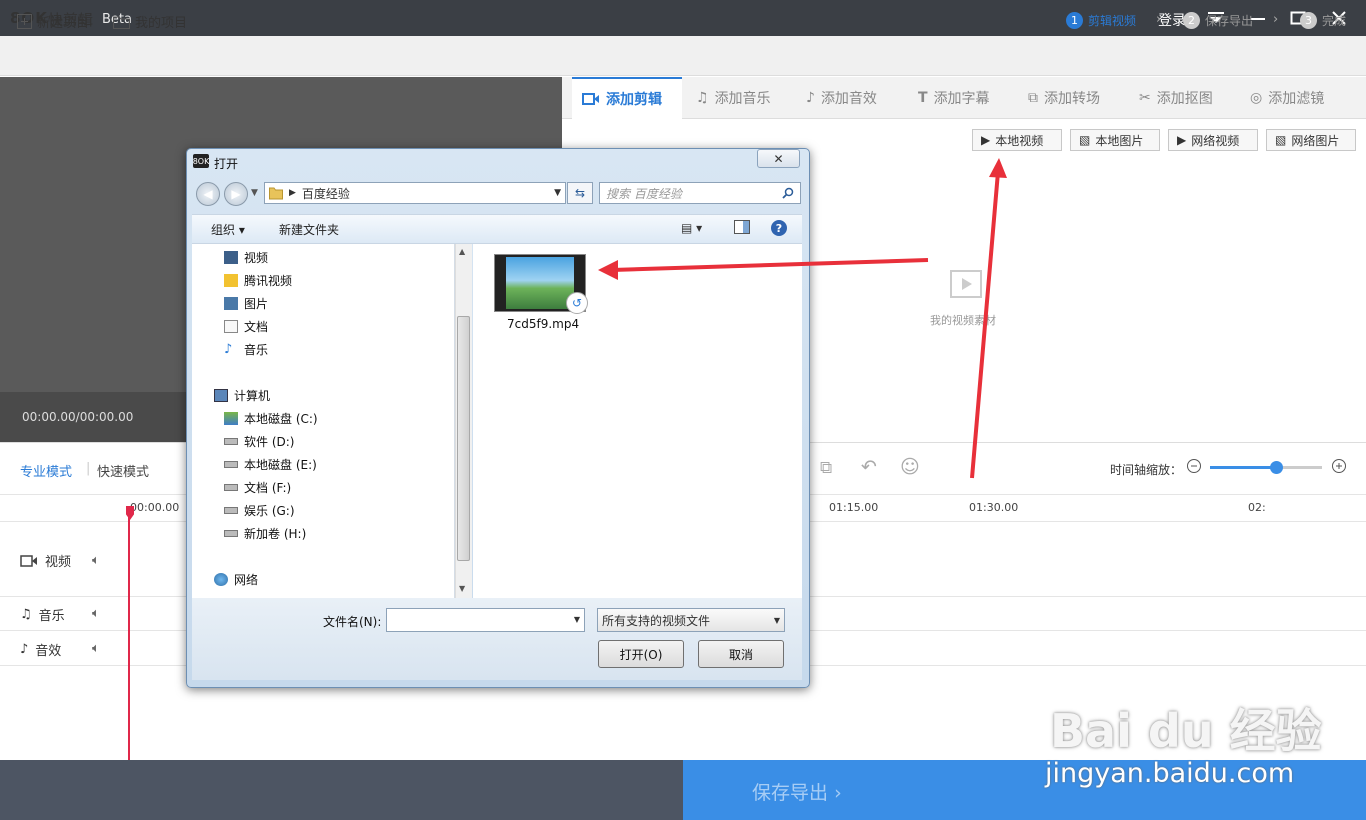 The image size is (1366, 820). I want to click on search-input: 搜索 百度经验, so click(700, 193).